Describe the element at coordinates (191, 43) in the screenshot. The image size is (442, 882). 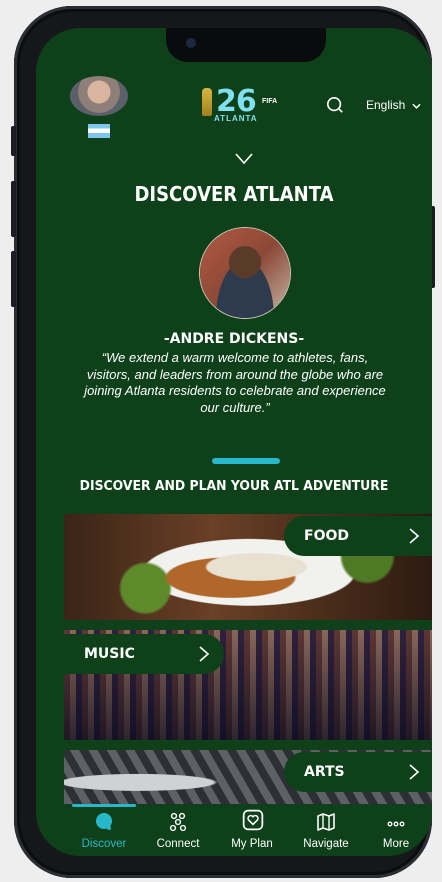
I see `camera` at that location.